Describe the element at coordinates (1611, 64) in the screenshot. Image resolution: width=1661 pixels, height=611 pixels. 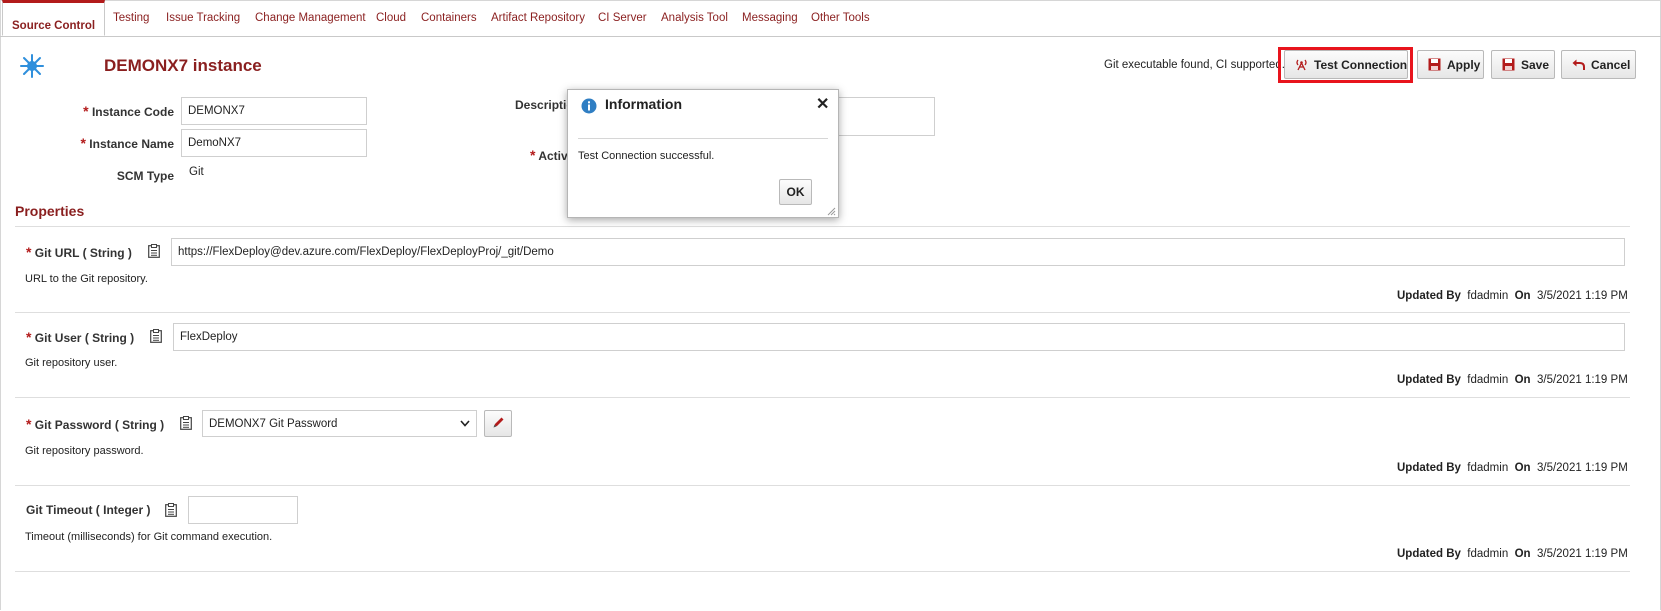
I see `cancel-label: Cancel` at that location.